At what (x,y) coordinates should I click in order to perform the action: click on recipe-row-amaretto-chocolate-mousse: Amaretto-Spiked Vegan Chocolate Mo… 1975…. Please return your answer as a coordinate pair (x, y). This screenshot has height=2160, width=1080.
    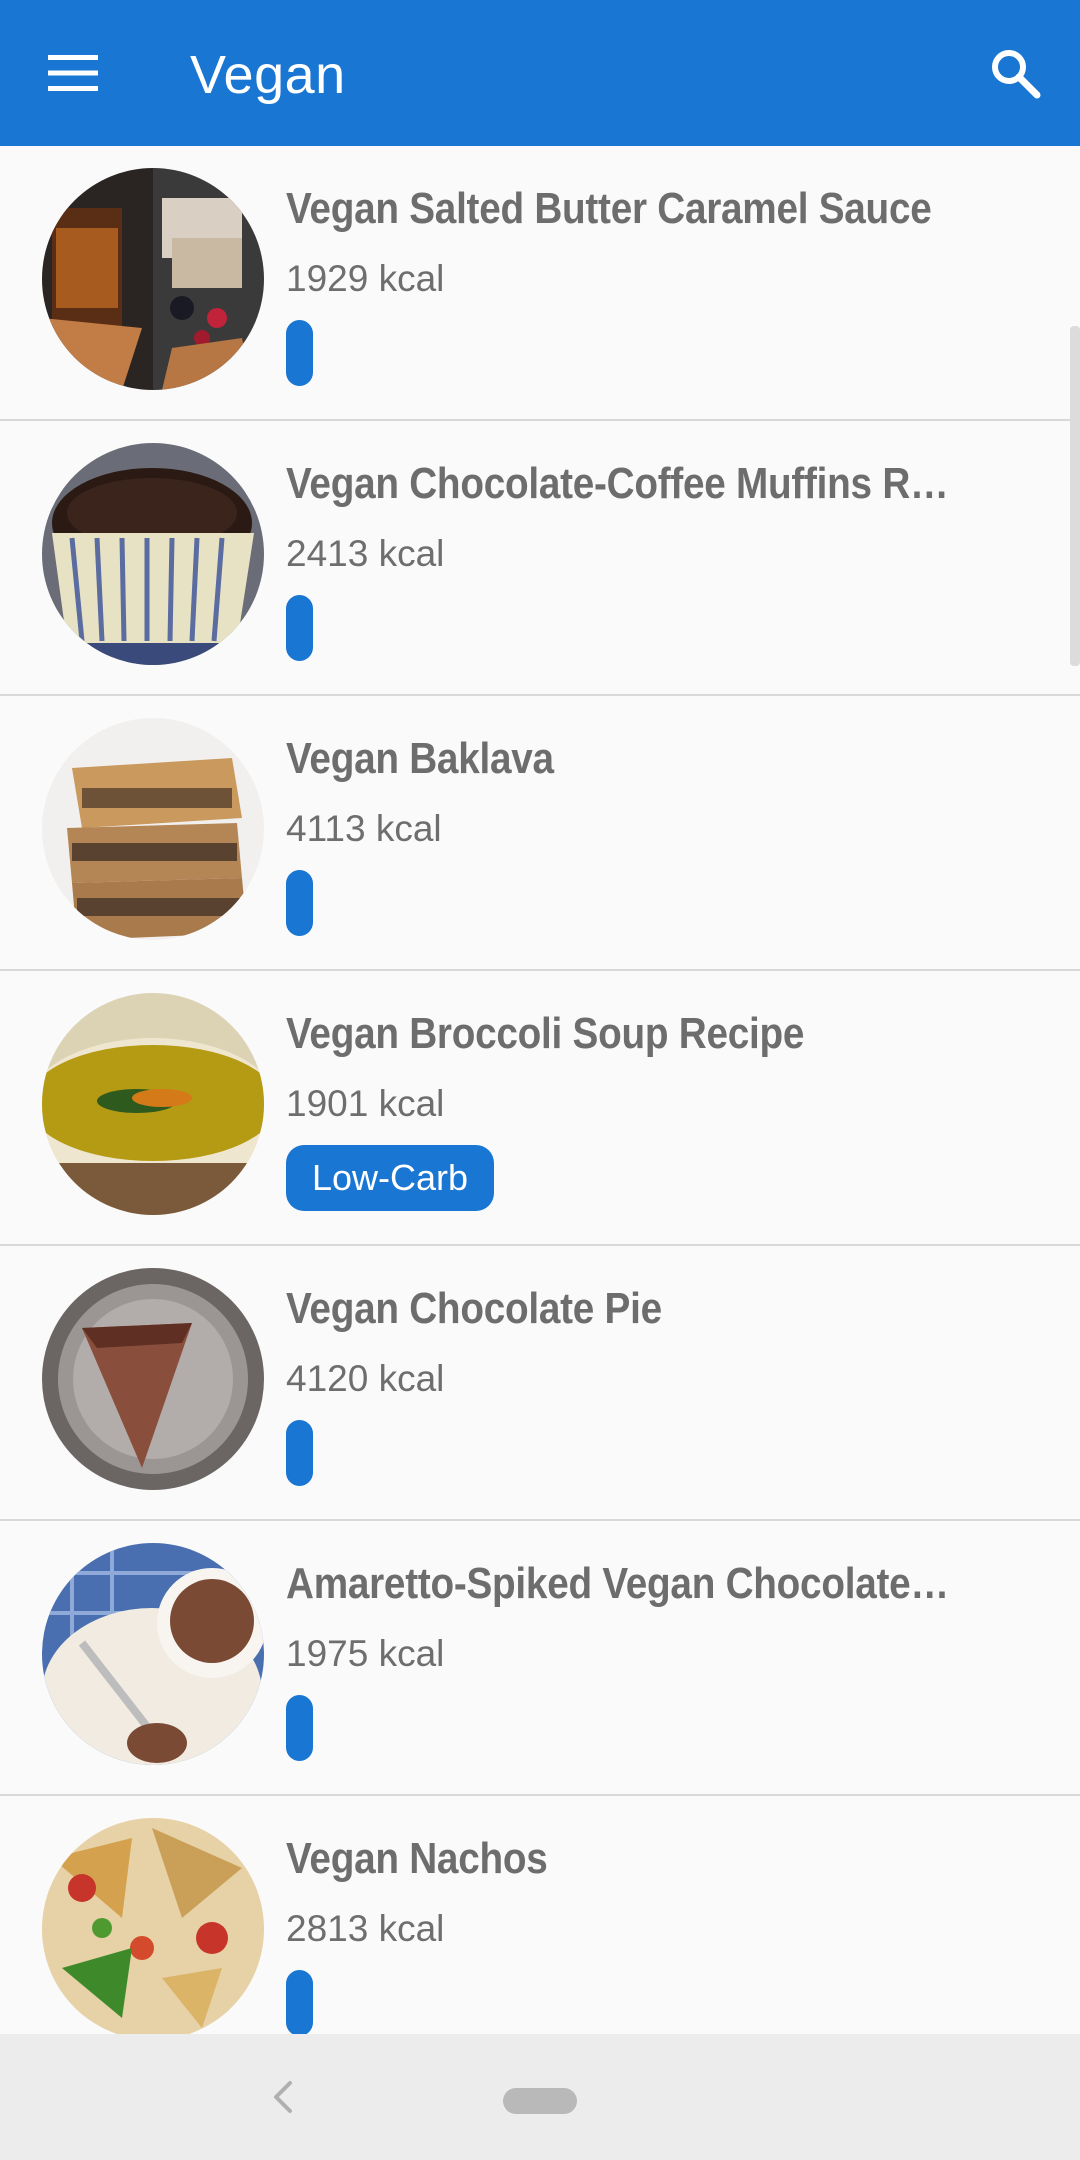
    Looking at the image, I should click on (540, 1658).